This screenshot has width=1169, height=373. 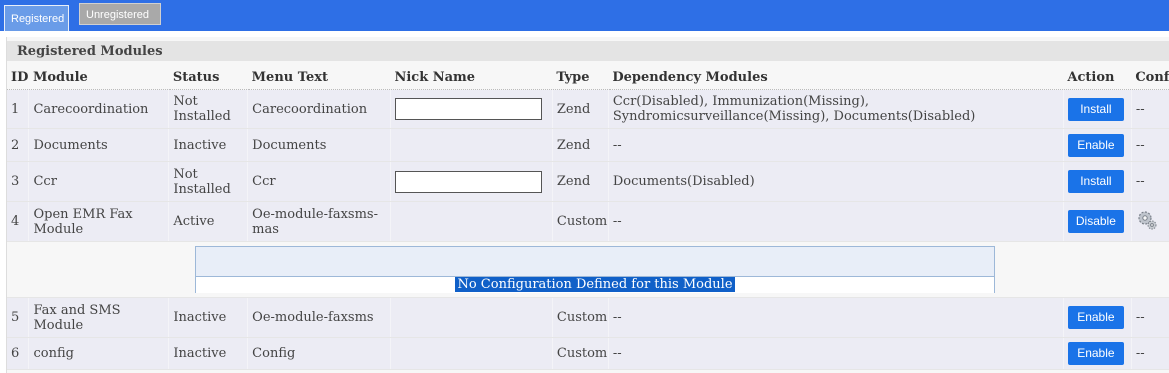 What do you see at coordinates (18, 221) in the screenshot?
I see `cell-id: 4` at bounding box center [18, 221].